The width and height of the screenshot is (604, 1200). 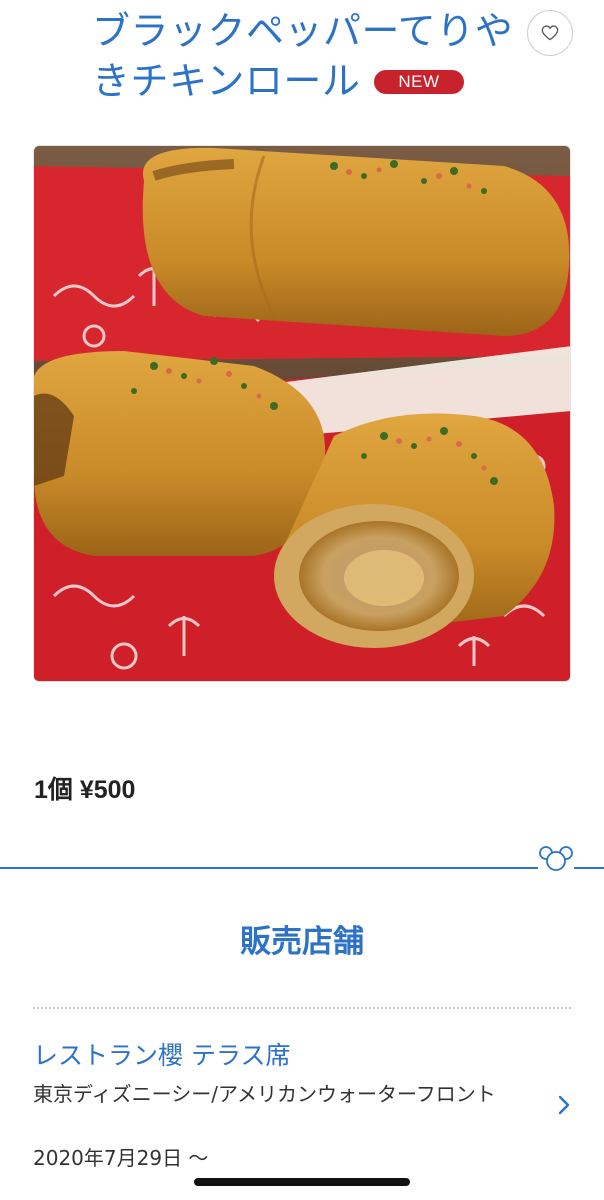 I want to click on product-title: ブラックペッパーてりやきチキンロール NEW, so click(x=307, y=56).